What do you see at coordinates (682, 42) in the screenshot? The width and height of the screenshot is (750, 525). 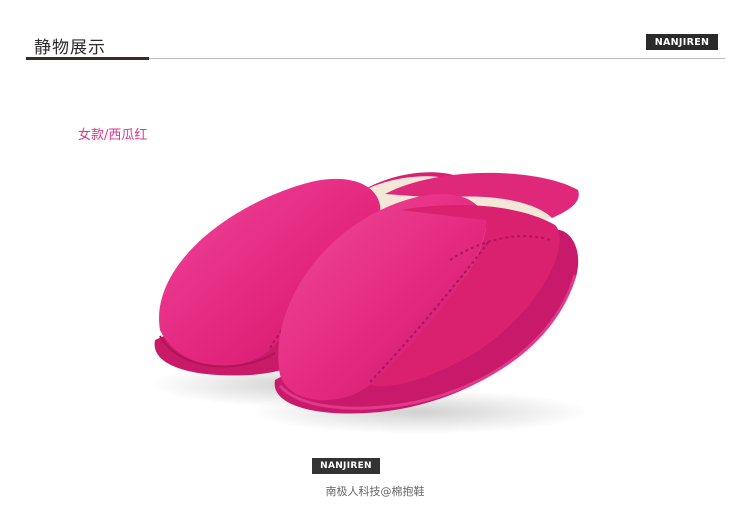 I see `brand-logo: NANJIREN` at bounding box center [682, 42].